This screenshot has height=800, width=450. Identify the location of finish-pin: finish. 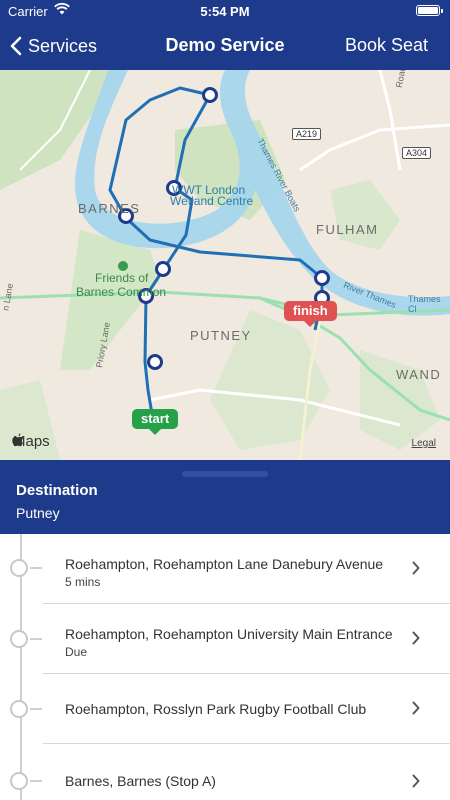
(310, 314).